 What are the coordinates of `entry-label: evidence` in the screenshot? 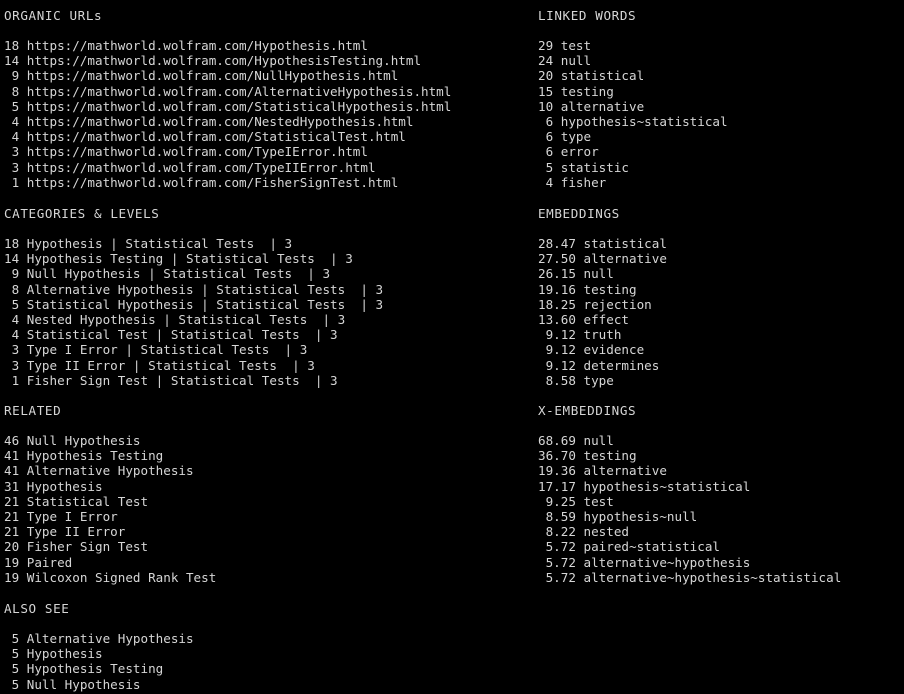 It's located at (610, 350).